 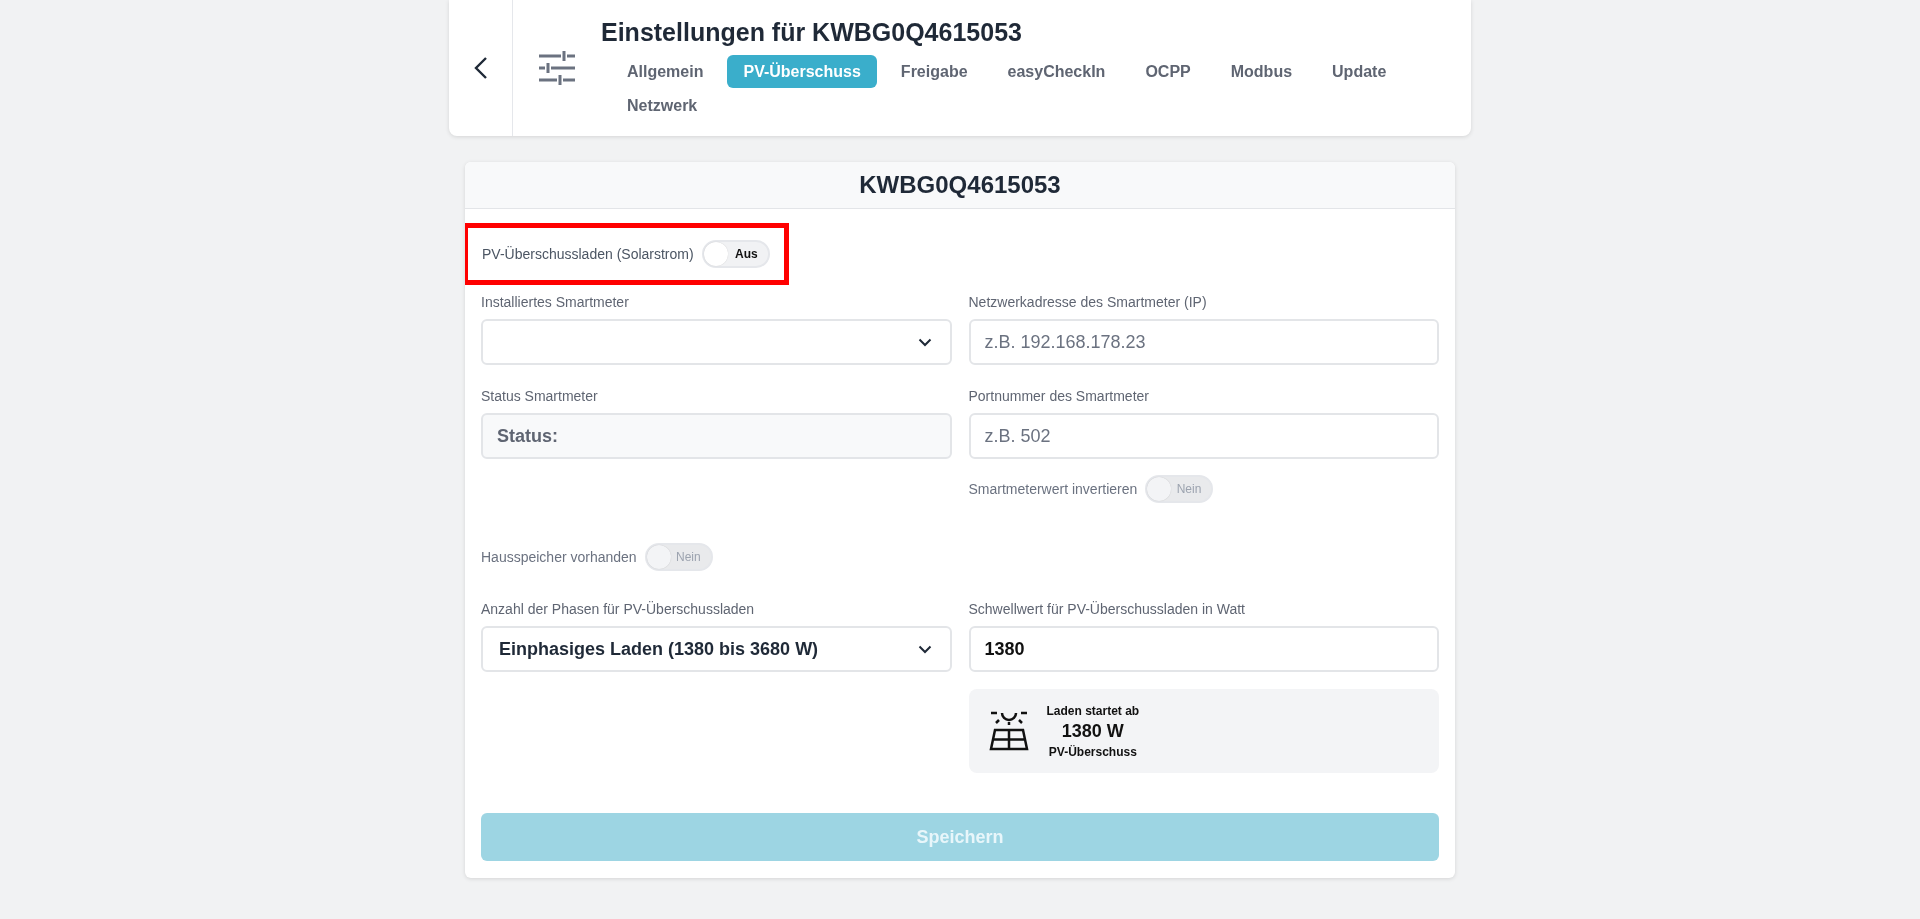 I want to click on toggle-label: Smartmeterwert invertieren, so click(x=1053, y=489).